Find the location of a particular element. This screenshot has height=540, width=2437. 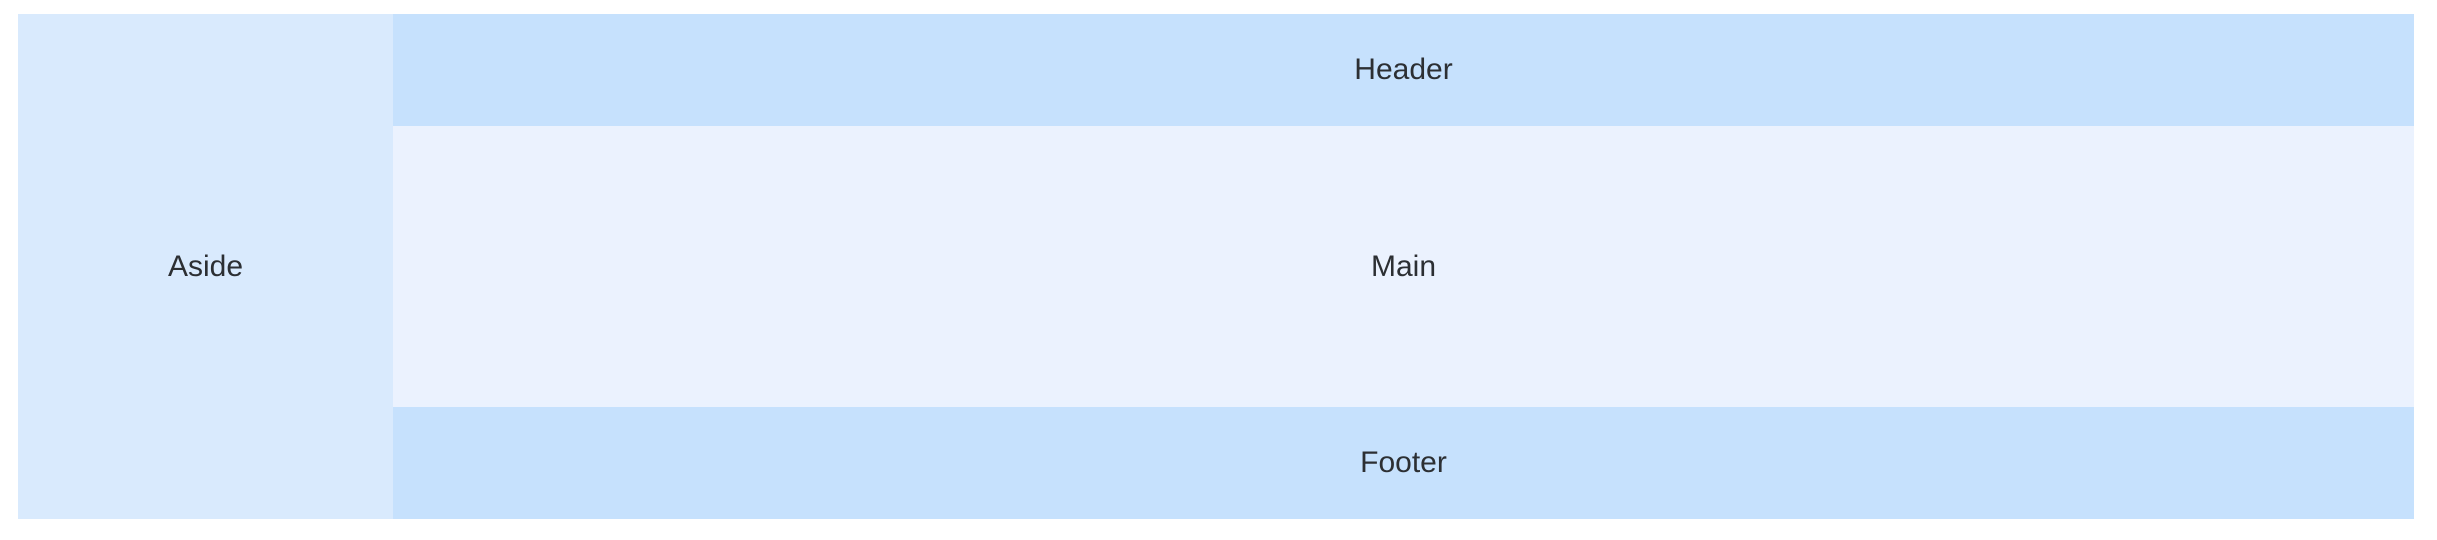

aside-label: Aside is located at coordinates (205, 266).